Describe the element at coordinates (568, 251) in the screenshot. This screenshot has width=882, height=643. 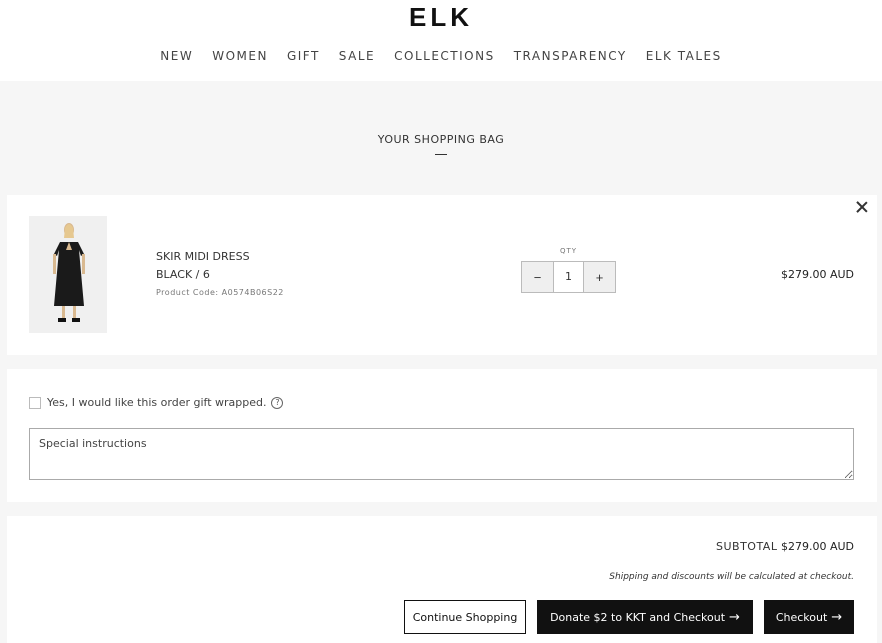
I see `qty-label: QTY` at that location.